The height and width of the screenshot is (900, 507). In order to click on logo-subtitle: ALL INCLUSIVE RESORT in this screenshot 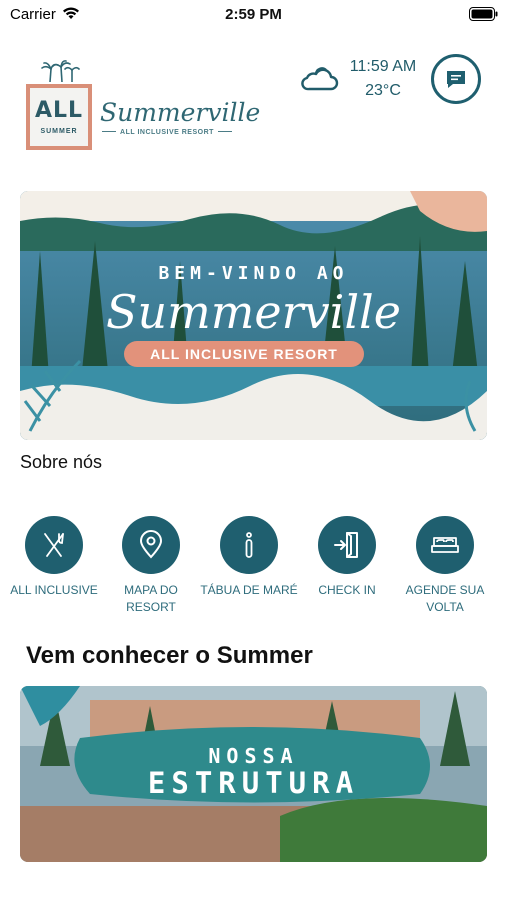, I will do `click(167, 132)`.